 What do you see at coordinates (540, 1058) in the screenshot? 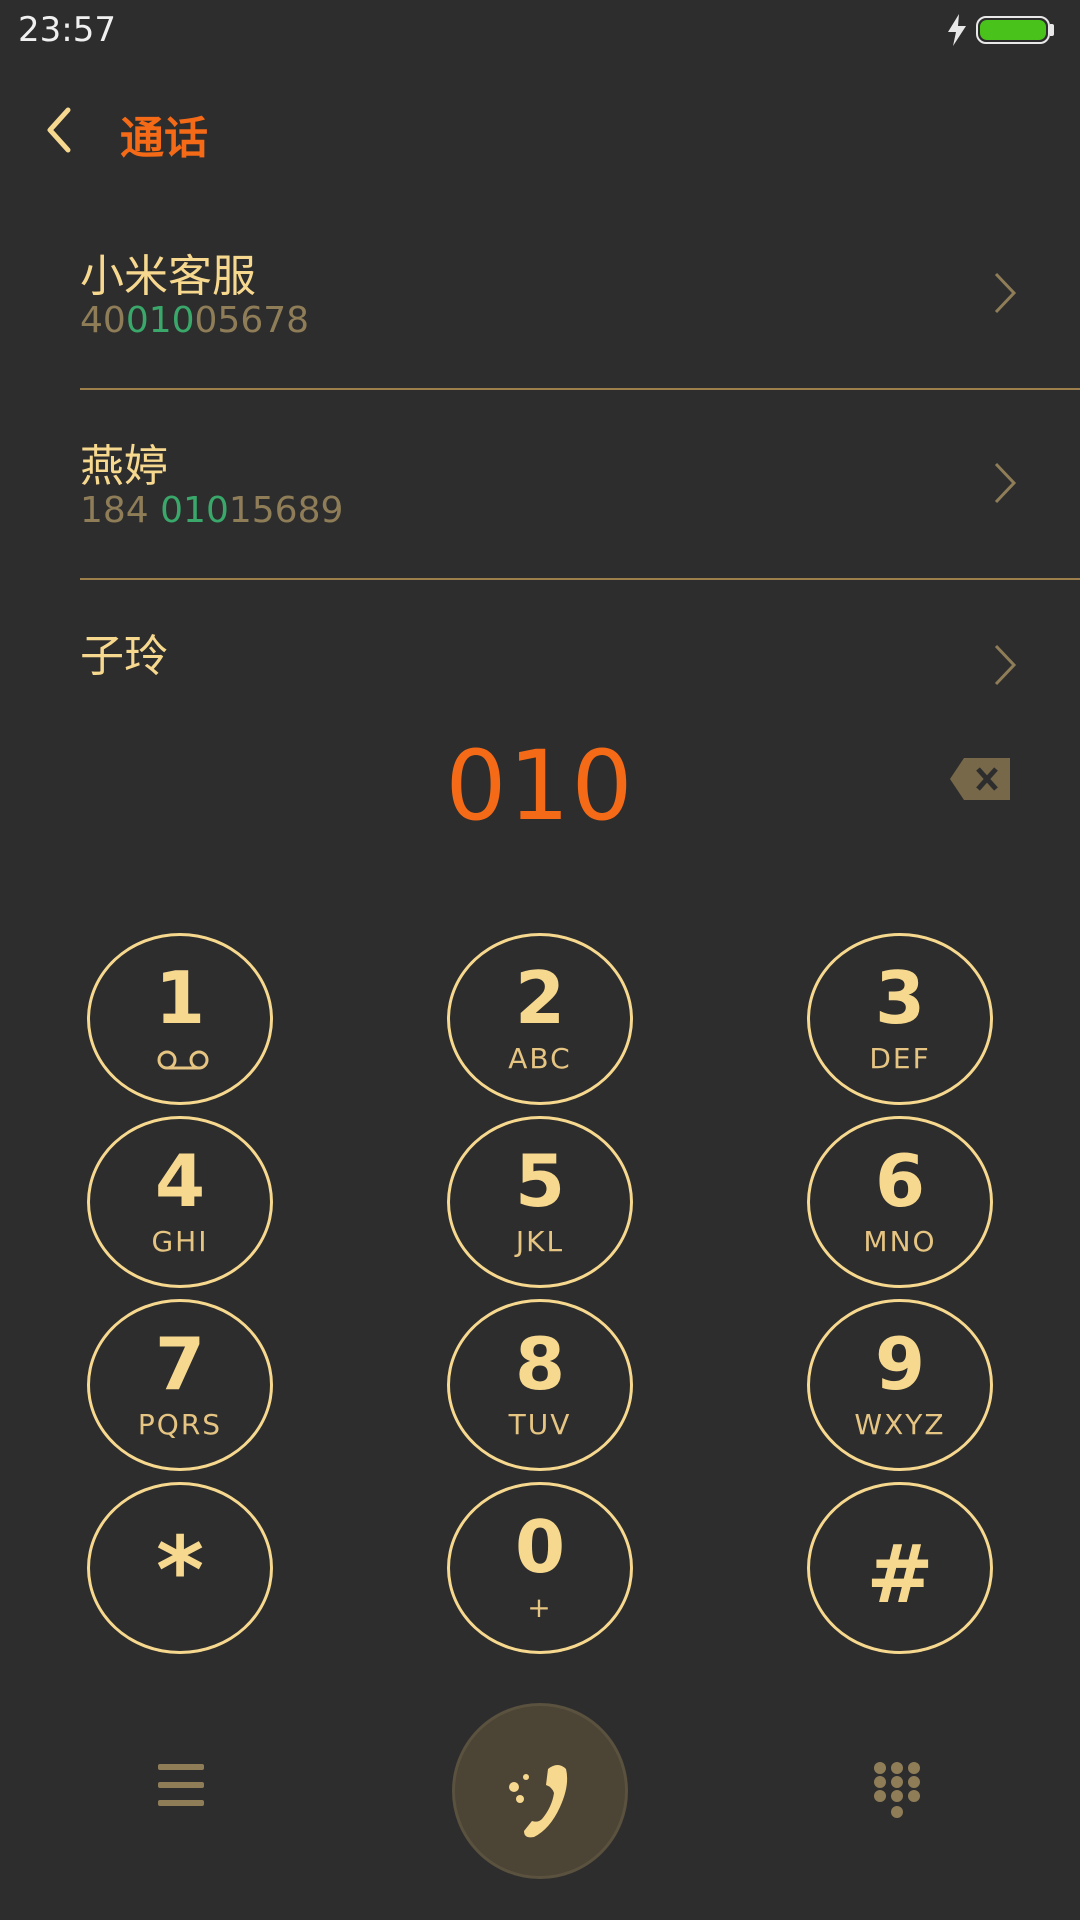
I see `key-letters: ABC` at bounding box center [540, 1058].